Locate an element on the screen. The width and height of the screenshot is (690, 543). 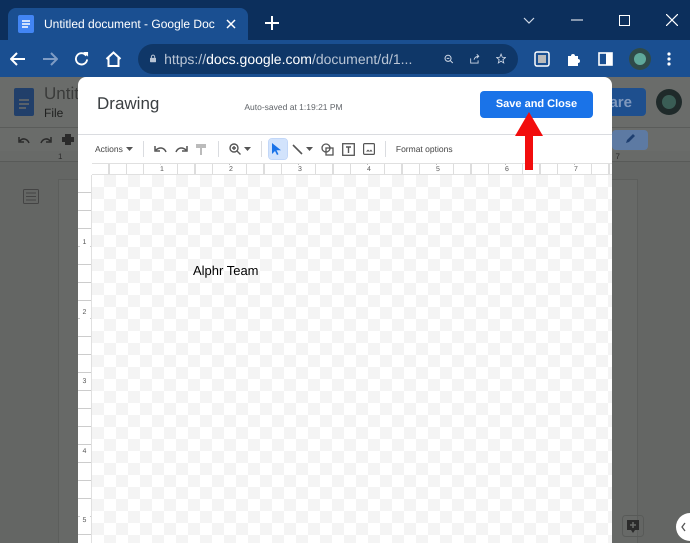
canvas-text: Alphr Team is located at coordinates (226, 270).